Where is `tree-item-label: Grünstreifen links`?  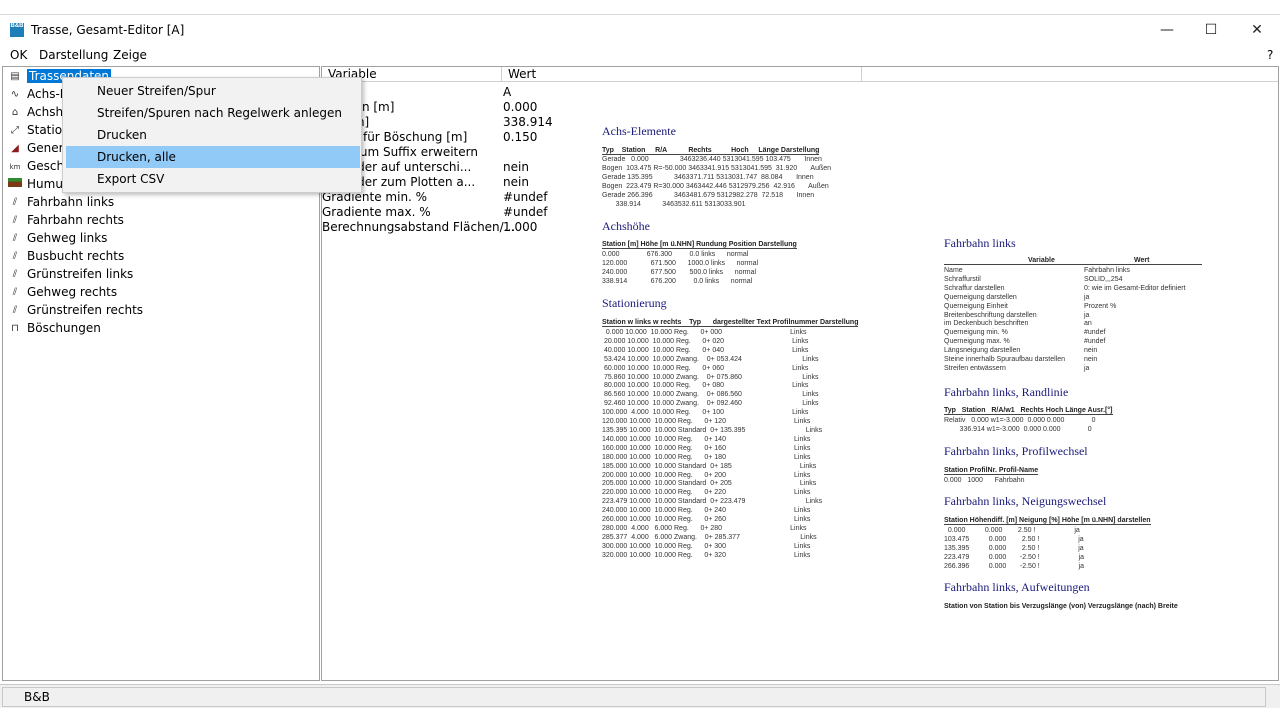
tree-item-label: Grünstreifen links is located at coordinates (80, 274).